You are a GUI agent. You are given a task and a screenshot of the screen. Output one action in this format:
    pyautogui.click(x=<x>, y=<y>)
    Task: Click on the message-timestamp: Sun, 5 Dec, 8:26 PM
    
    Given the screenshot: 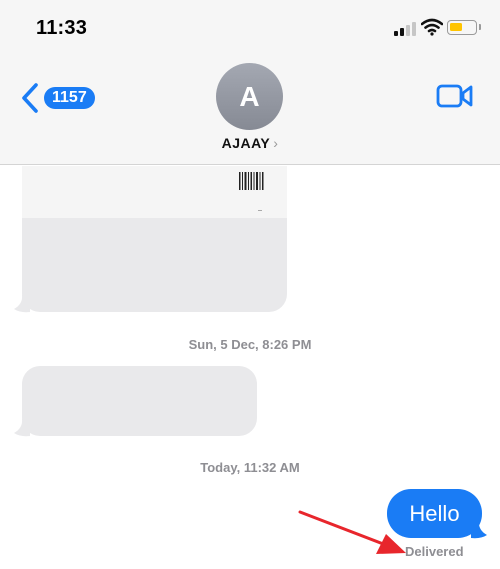 What is the action you would take?
    pyautogui.click(x=250, y=344)
    